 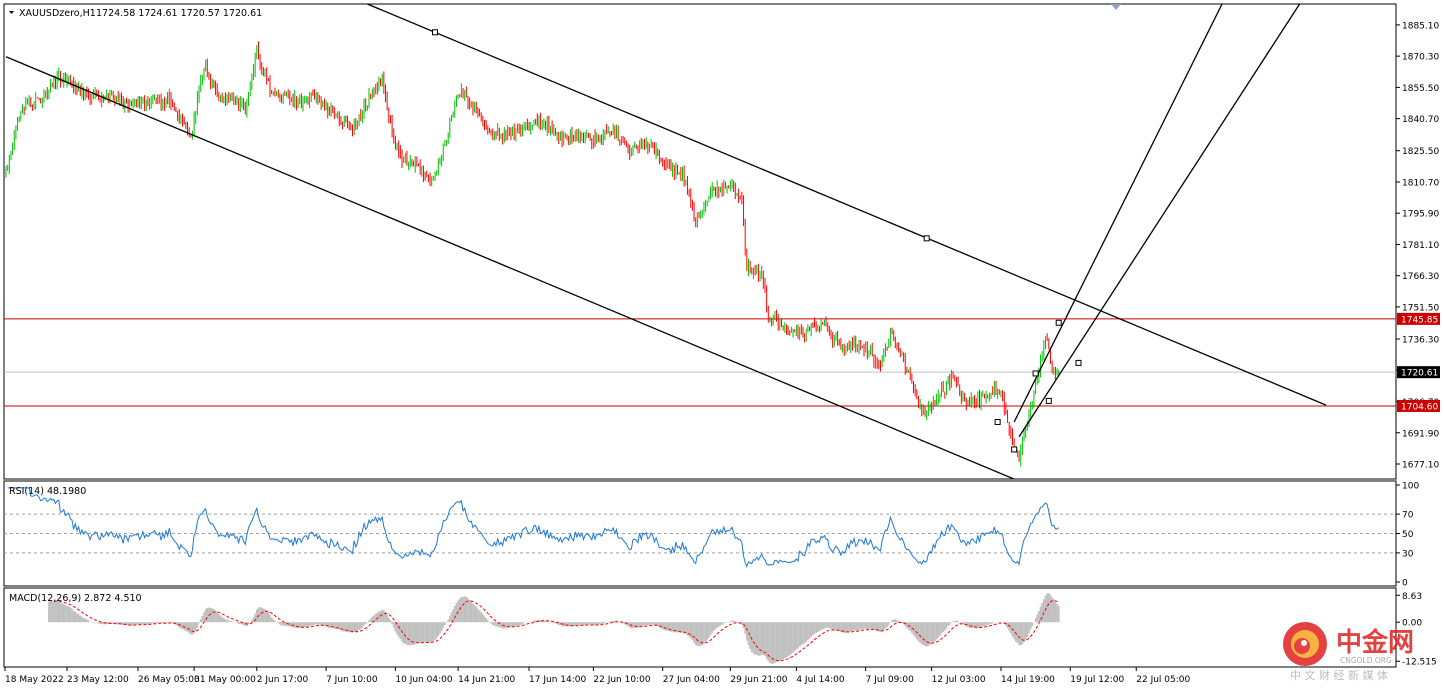 What do you see at coordinates (352, 680) in the screenshot?
I see `time-tick-label: 7 Jun 10:00` at bounding box center [352, 680].